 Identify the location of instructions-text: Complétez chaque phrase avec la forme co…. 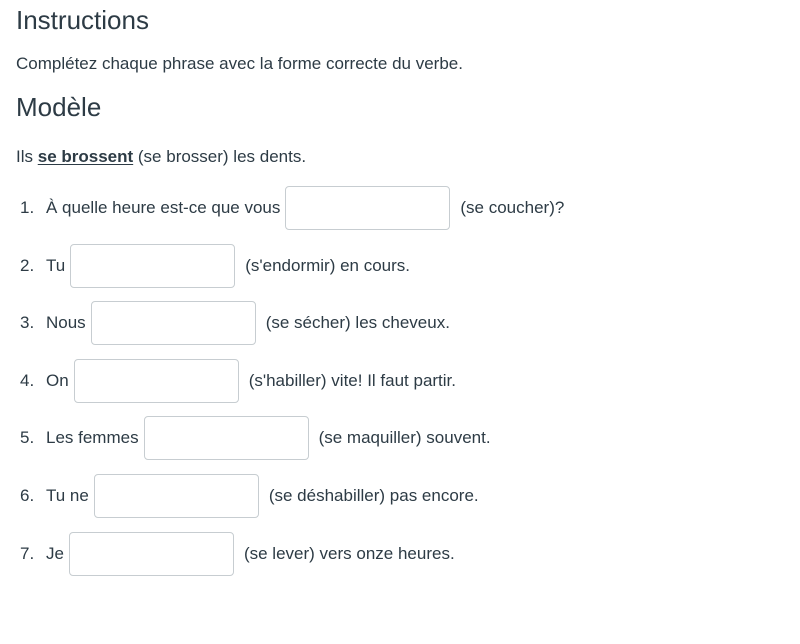
(239, 63).